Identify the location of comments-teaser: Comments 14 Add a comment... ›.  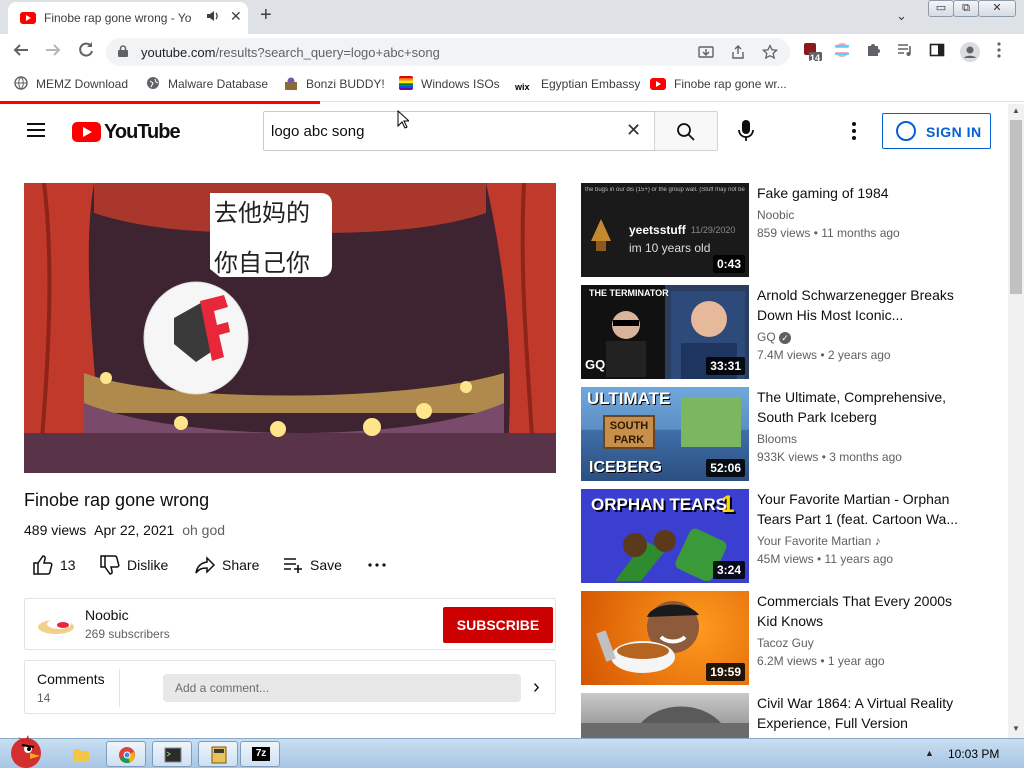
(290, 687).